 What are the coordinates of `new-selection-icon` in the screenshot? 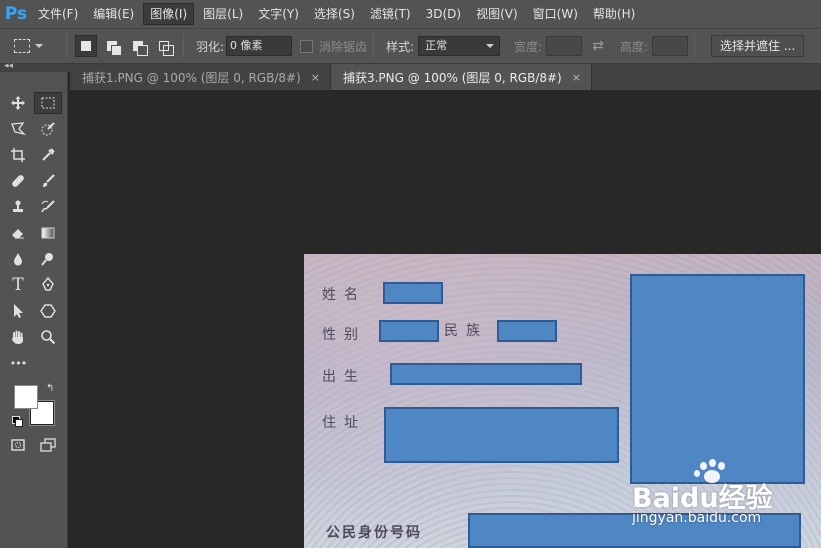 It's located at (86, 46).